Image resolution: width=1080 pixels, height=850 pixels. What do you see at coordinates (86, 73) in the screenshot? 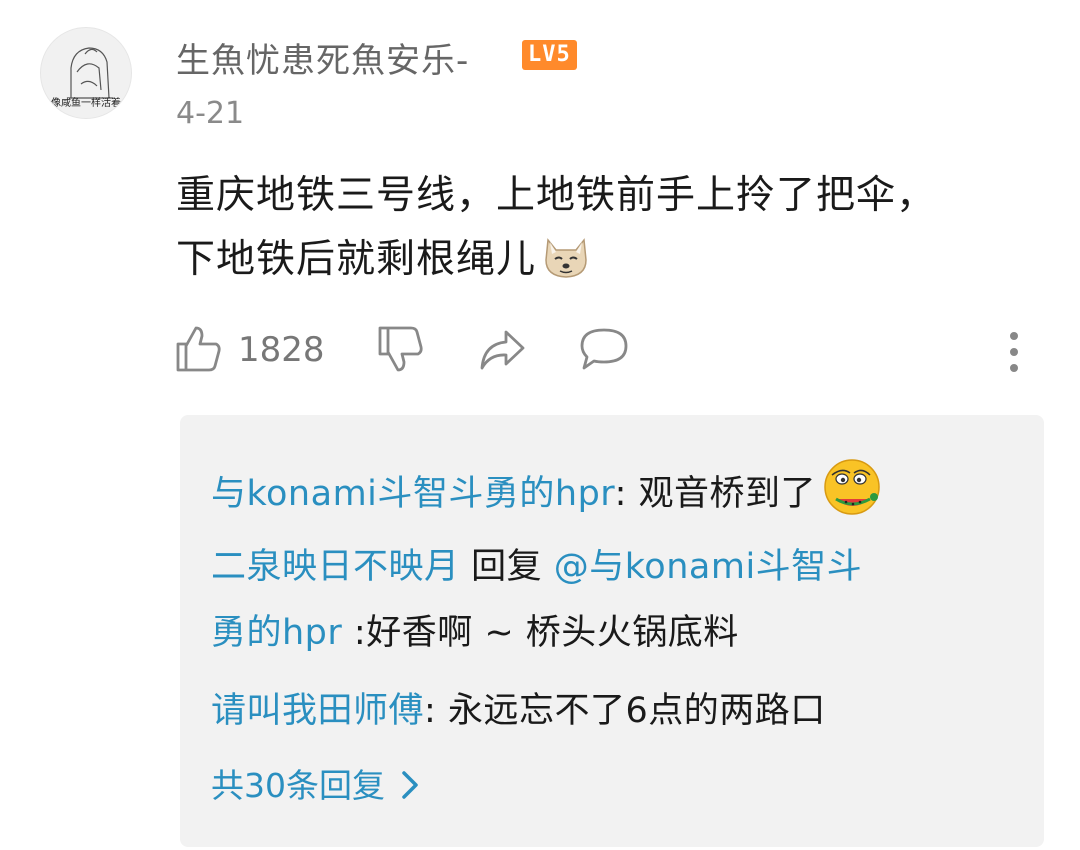
I see `avatar: 像咸鱼一样活着` at bounding box center [86, 73].